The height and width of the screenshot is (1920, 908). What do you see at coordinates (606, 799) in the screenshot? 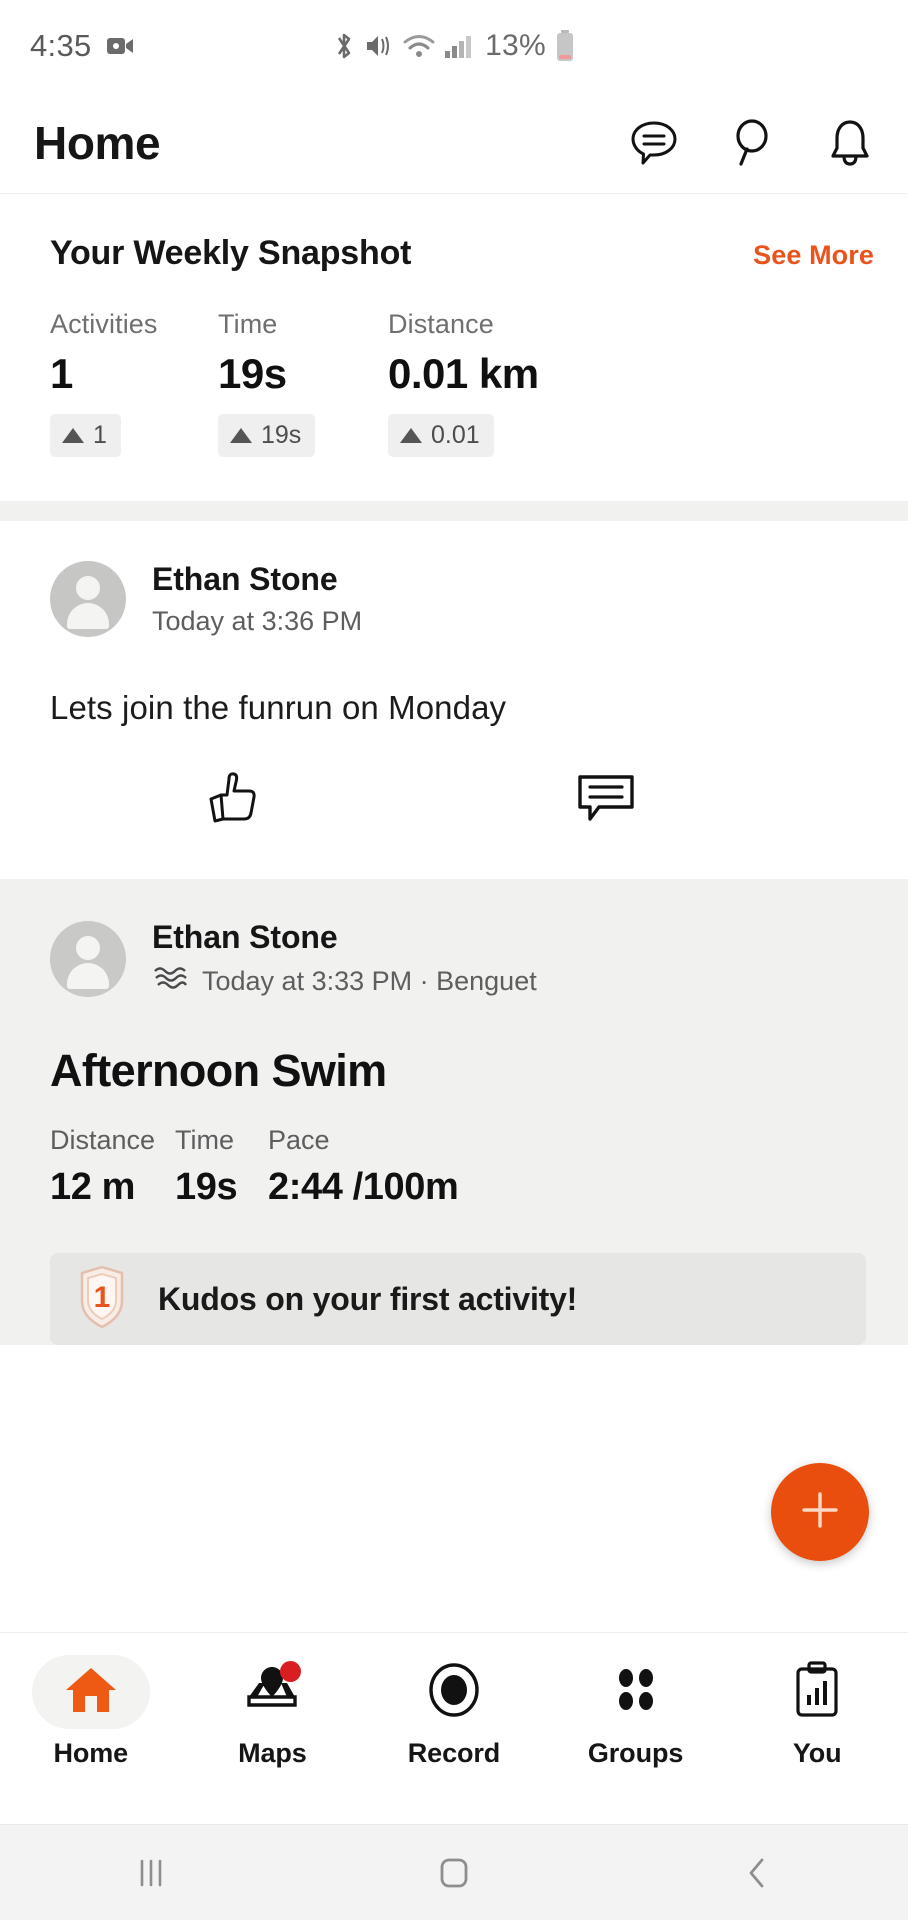
I see `comment-icon` at bounding box center [606, 799].